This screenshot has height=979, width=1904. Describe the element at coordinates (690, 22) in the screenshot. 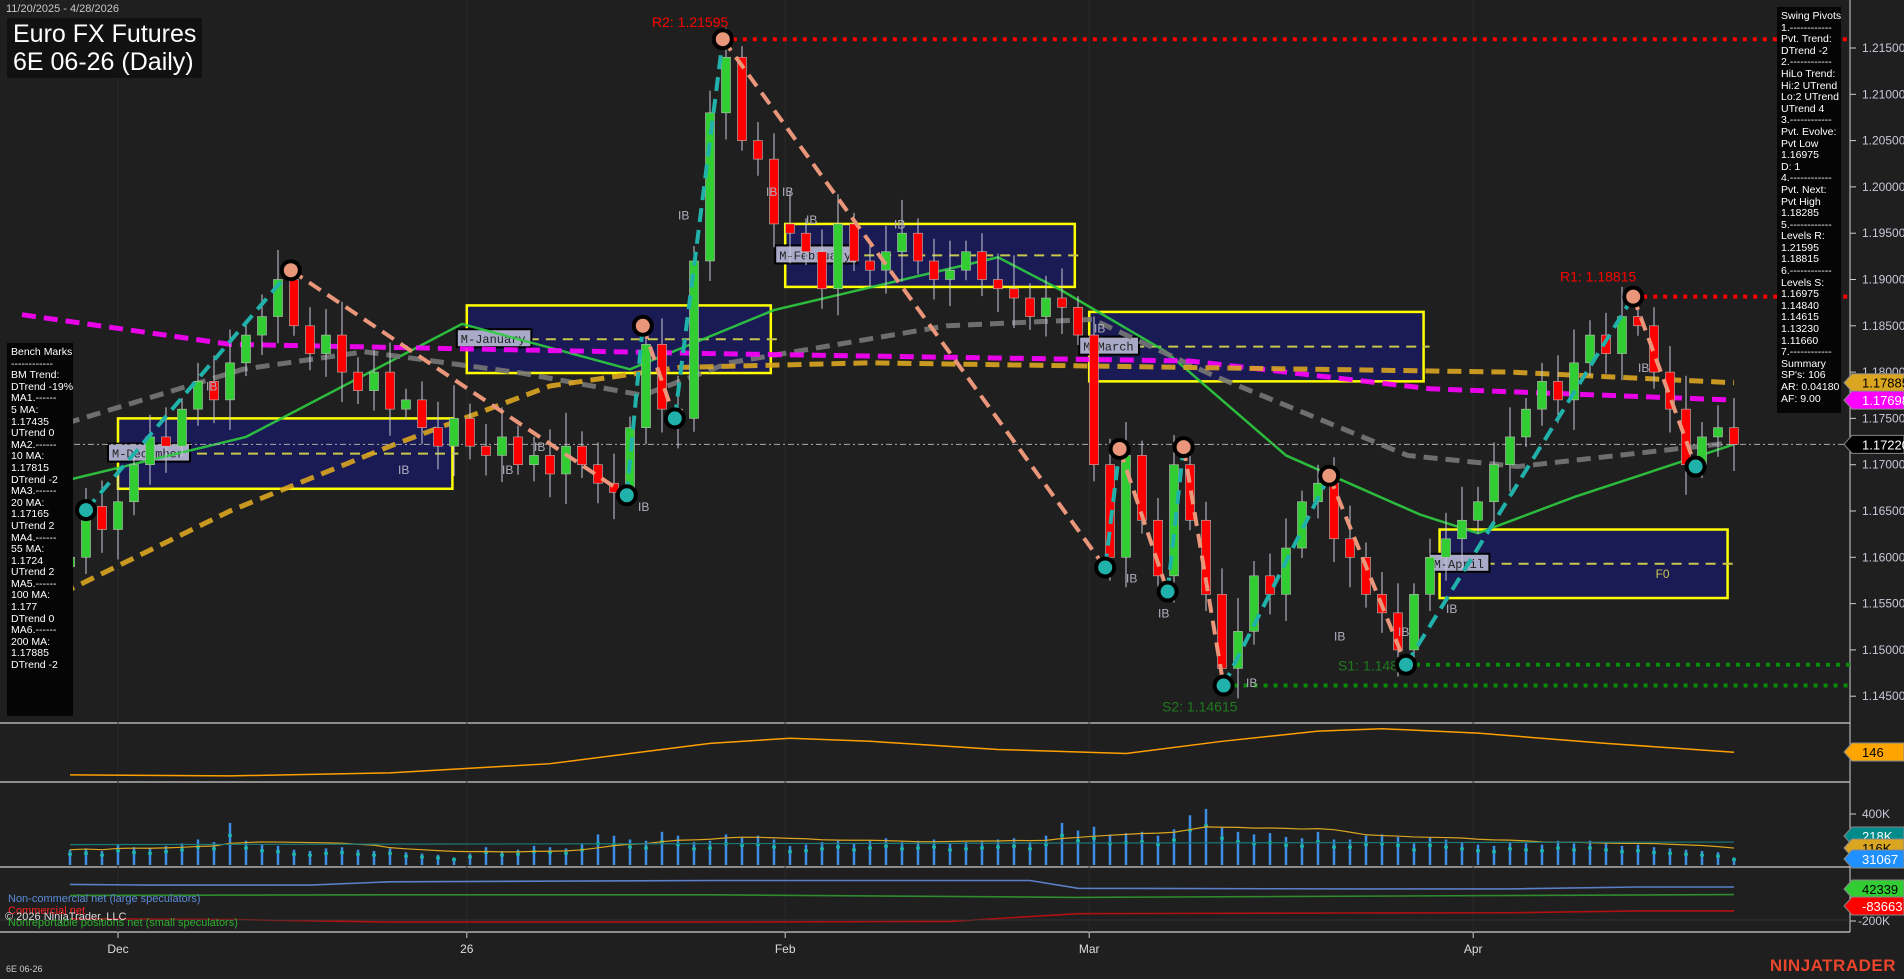

I see `level-label: R2: 1.21595` at that location.